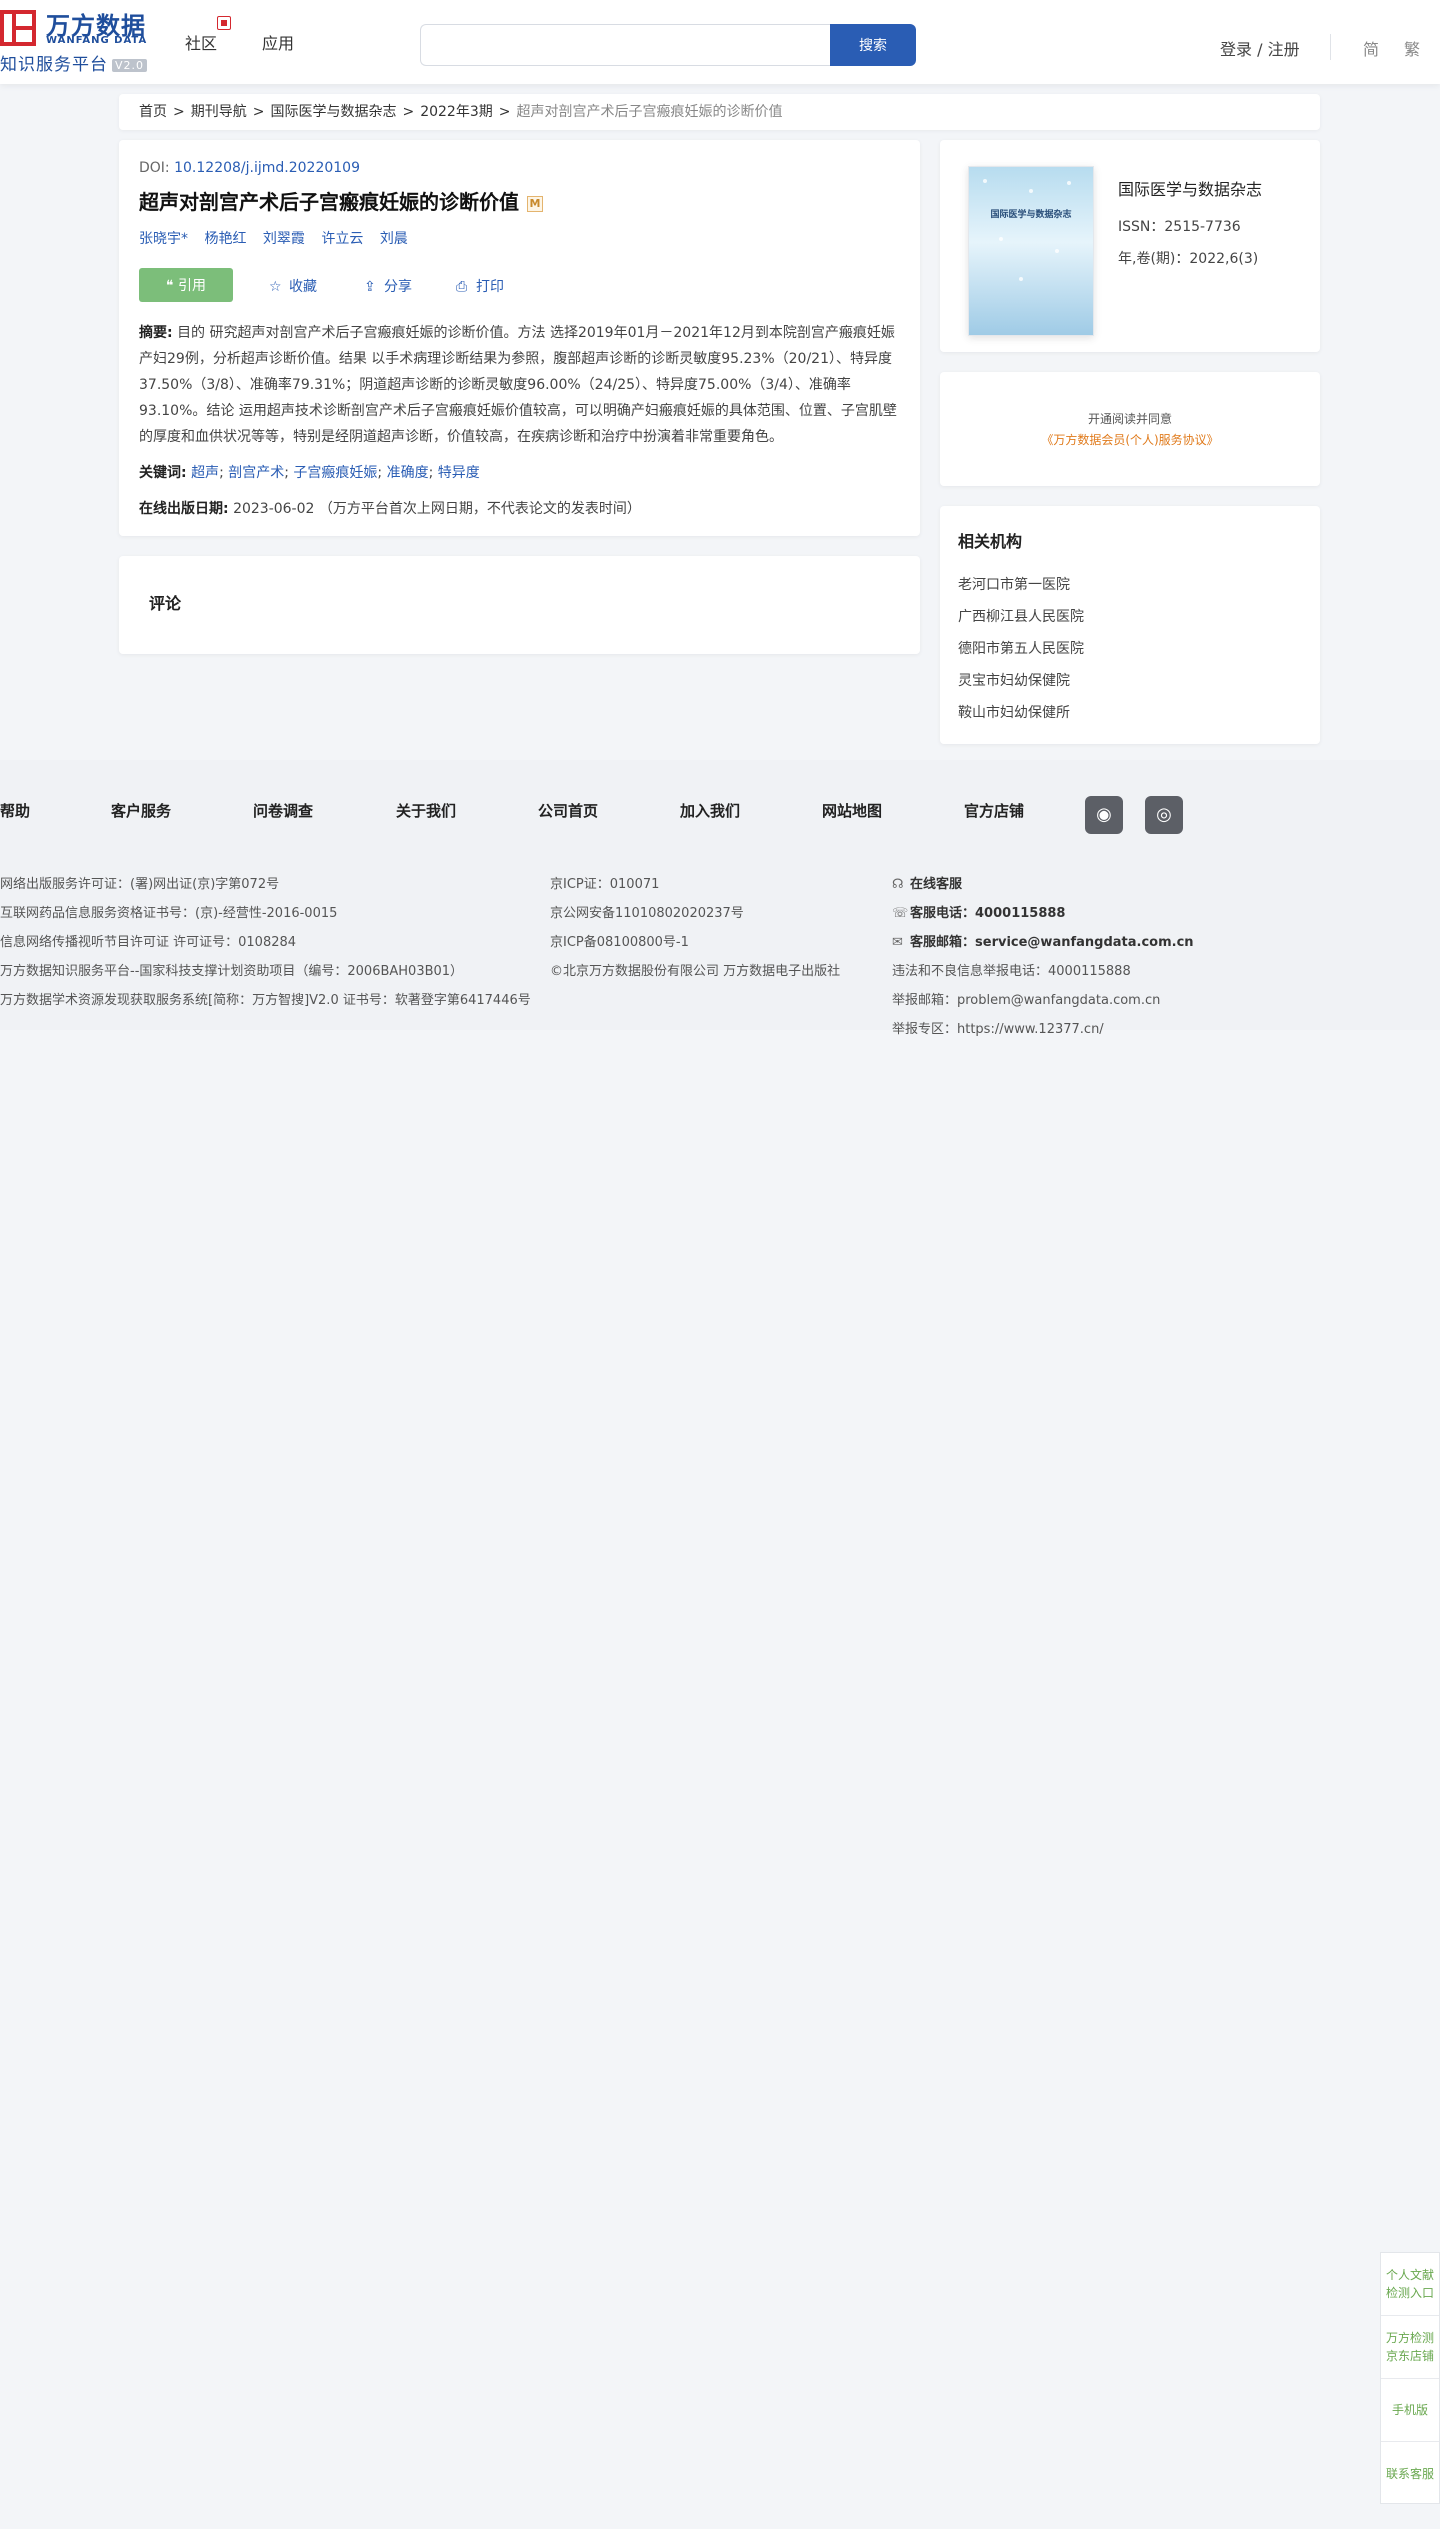 The image size is (1440, 2529). What do you see at coordinates (1130, 439) in the screenshot?
I see `agreement-link: 《万方数据会员(个人)服务协议》` at bounding box center [1130, 439].